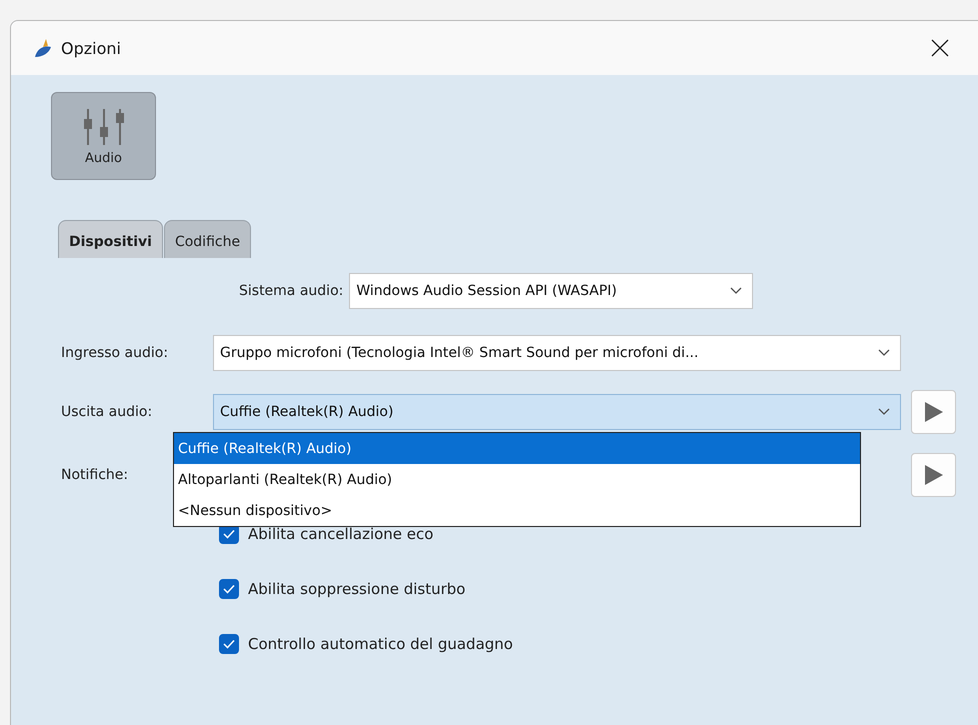  What do you see at coordinates (517, 448) in the screenshot?
I see `dropdown-option: Cuffie (Realtek(R) Audio)` at bounding box center [517, 448].